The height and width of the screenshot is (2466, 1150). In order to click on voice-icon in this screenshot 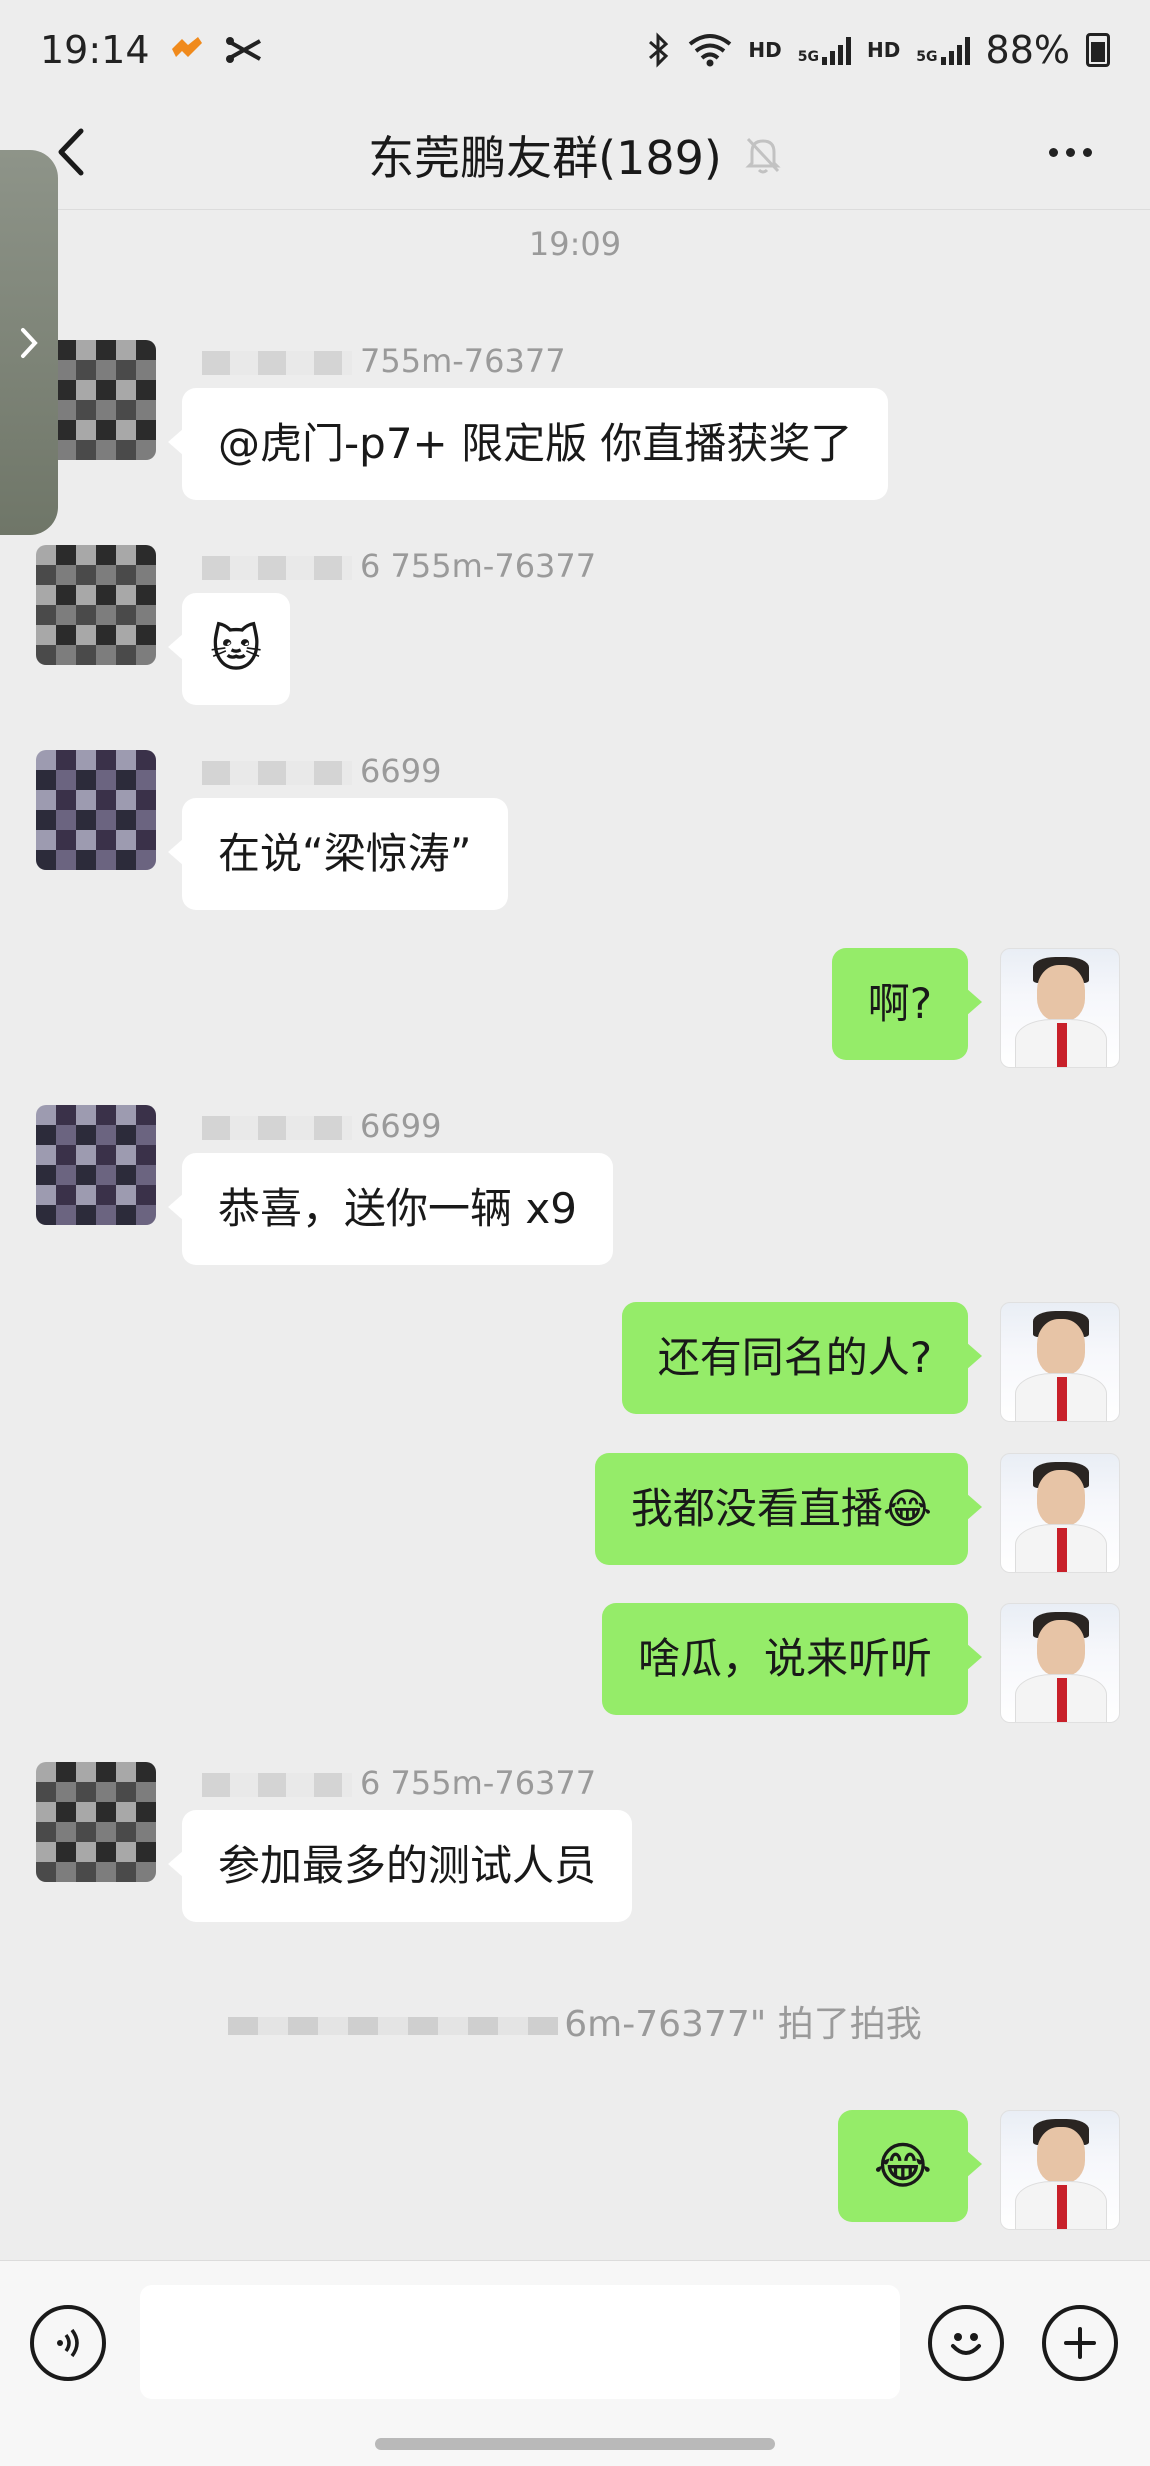, I will do `click(68, 2343)`.